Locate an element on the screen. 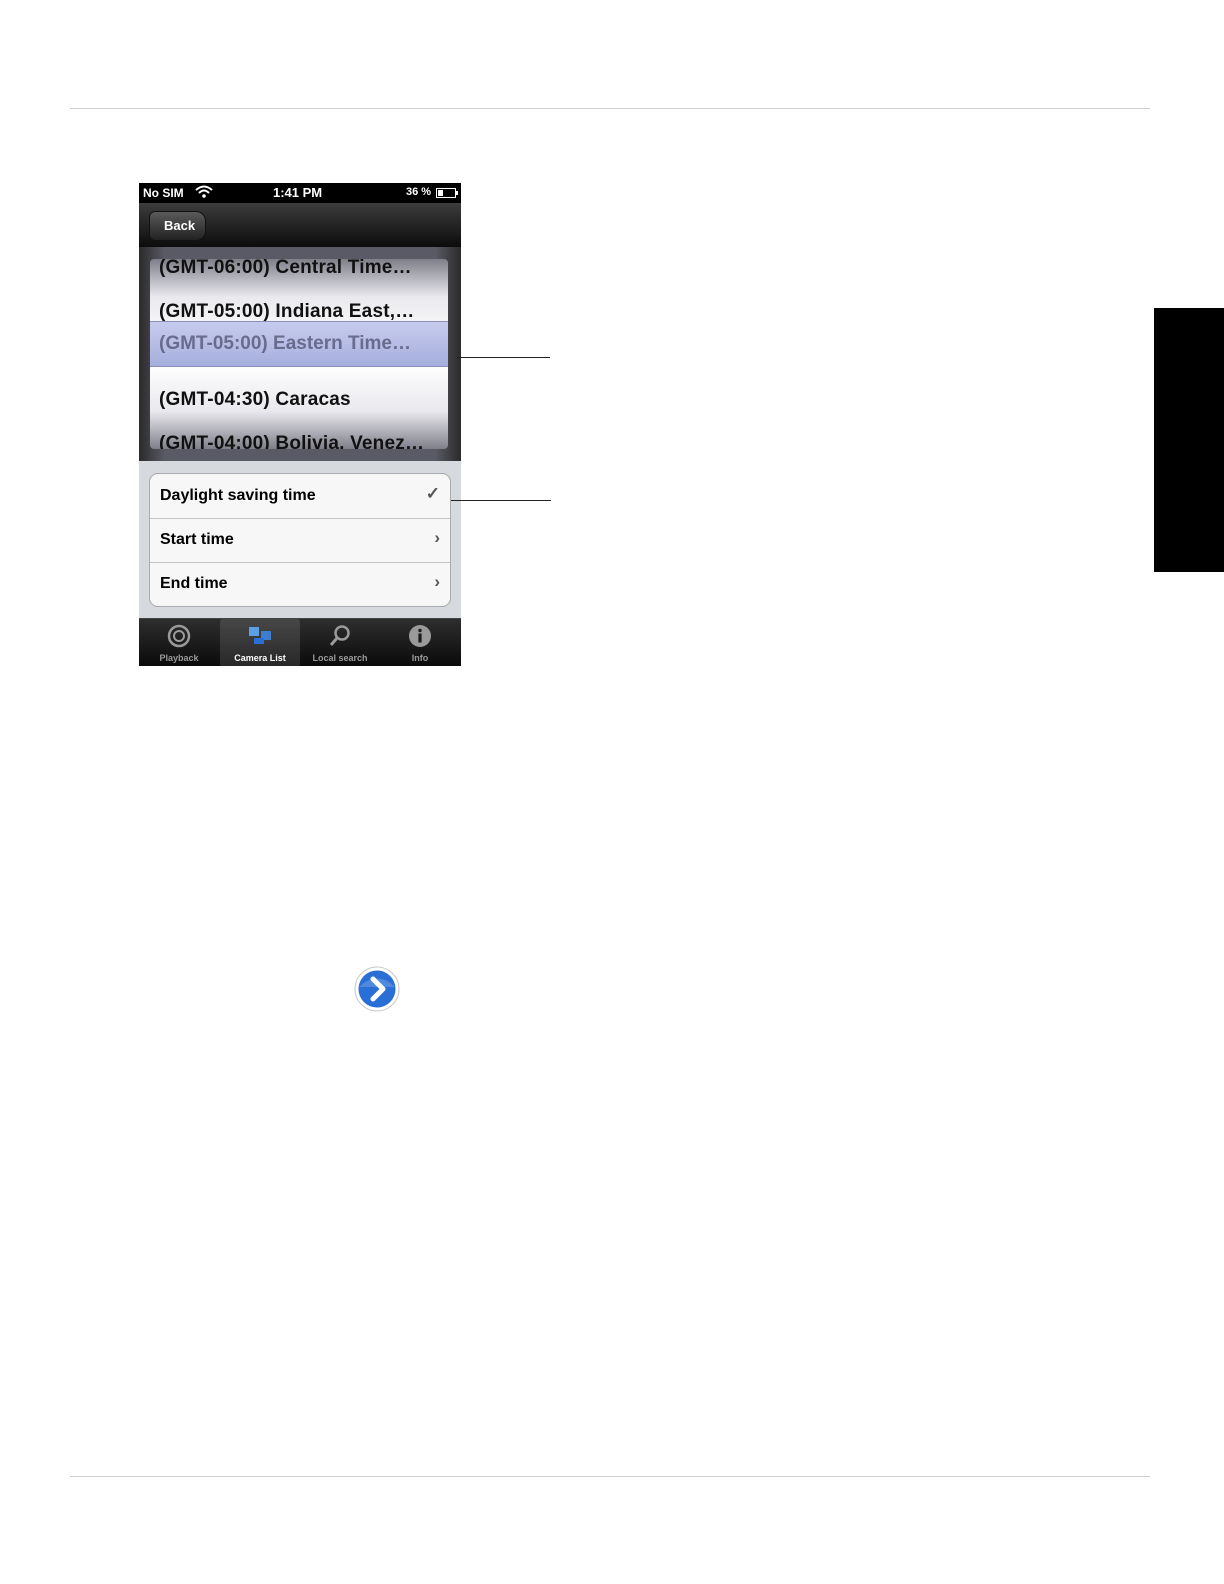 Image resolution: width=1224 pixels, height=1584 pixels. chapter-side-tab is located at coordinates (1189, 440).